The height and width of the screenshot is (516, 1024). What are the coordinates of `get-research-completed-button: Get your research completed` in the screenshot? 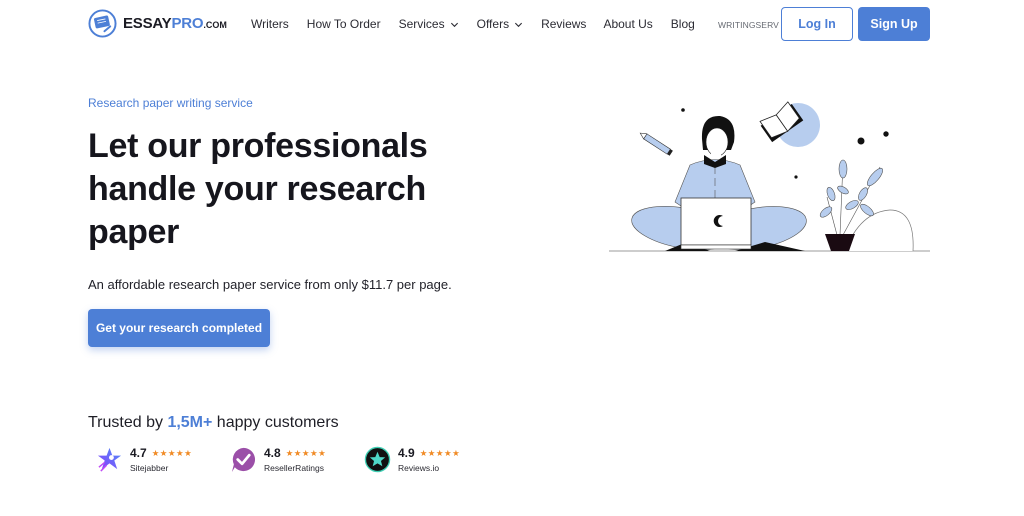 It's located at (179, 328).